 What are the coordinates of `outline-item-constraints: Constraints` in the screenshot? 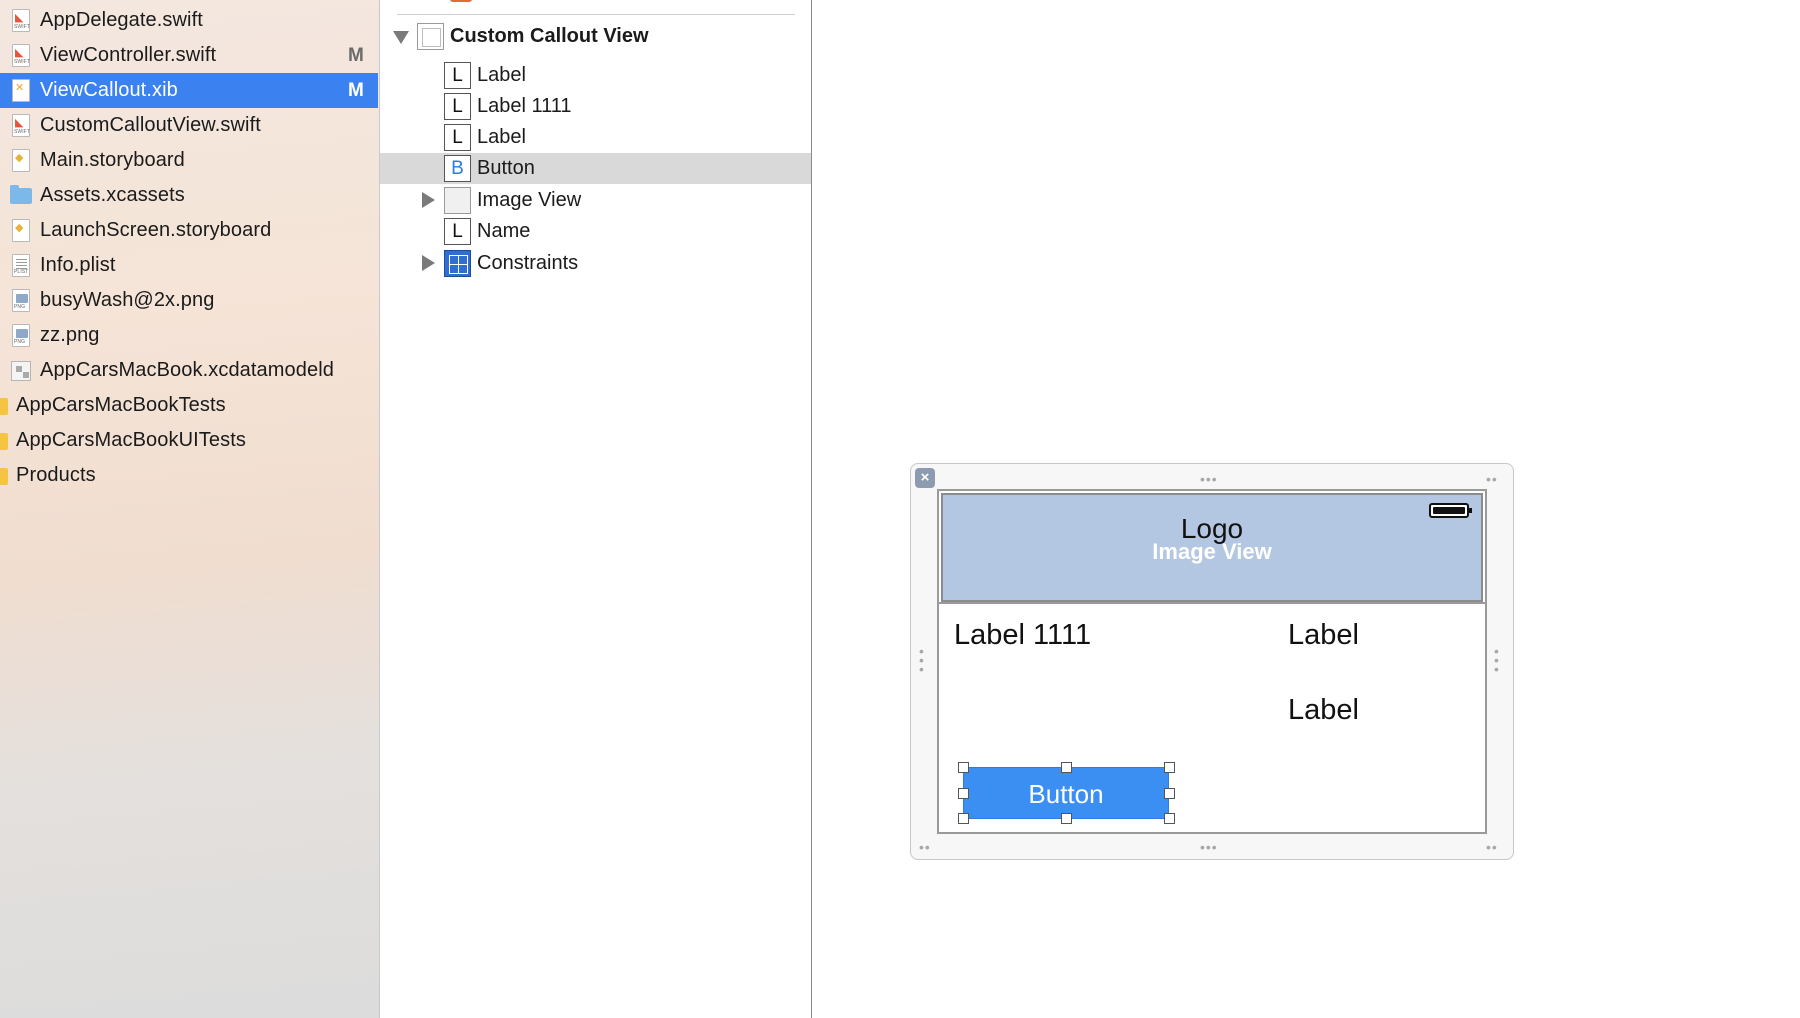 It's located at (595, 263).